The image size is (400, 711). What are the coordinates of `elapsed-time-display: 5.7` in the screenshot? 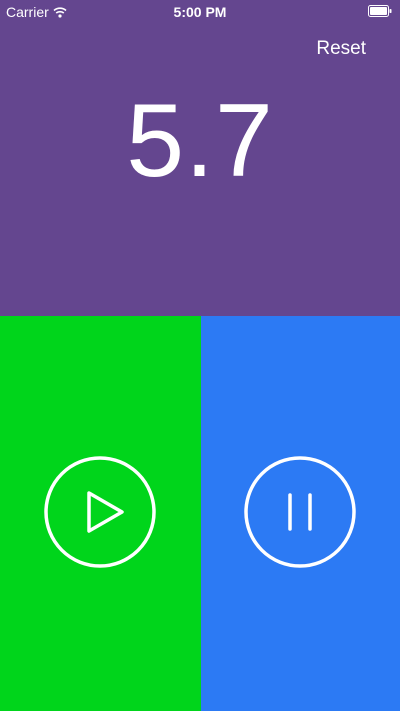 It's located at (200, 141).